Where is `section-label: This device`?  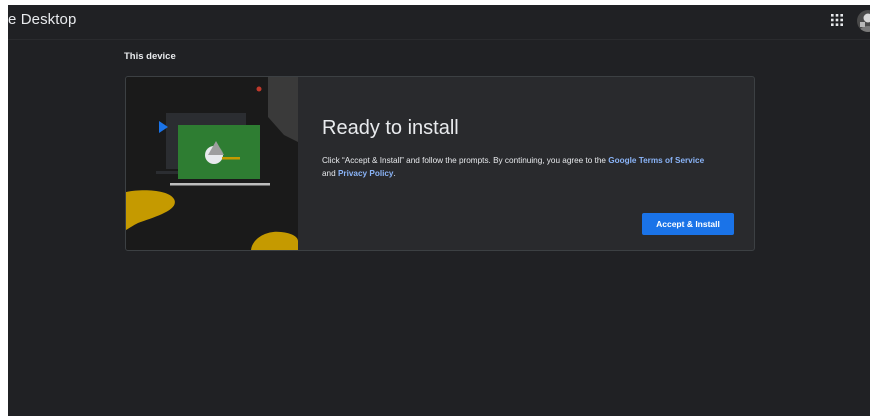
section-label: This device is located at coordinates (150, 56).